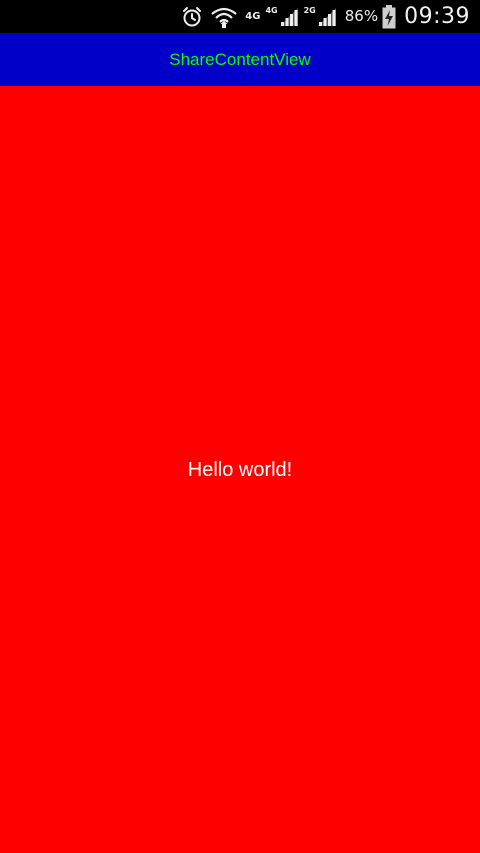  Describe the element at coordinates (437, 16) in the screenshot. I see `clock: 09:39` at that location.